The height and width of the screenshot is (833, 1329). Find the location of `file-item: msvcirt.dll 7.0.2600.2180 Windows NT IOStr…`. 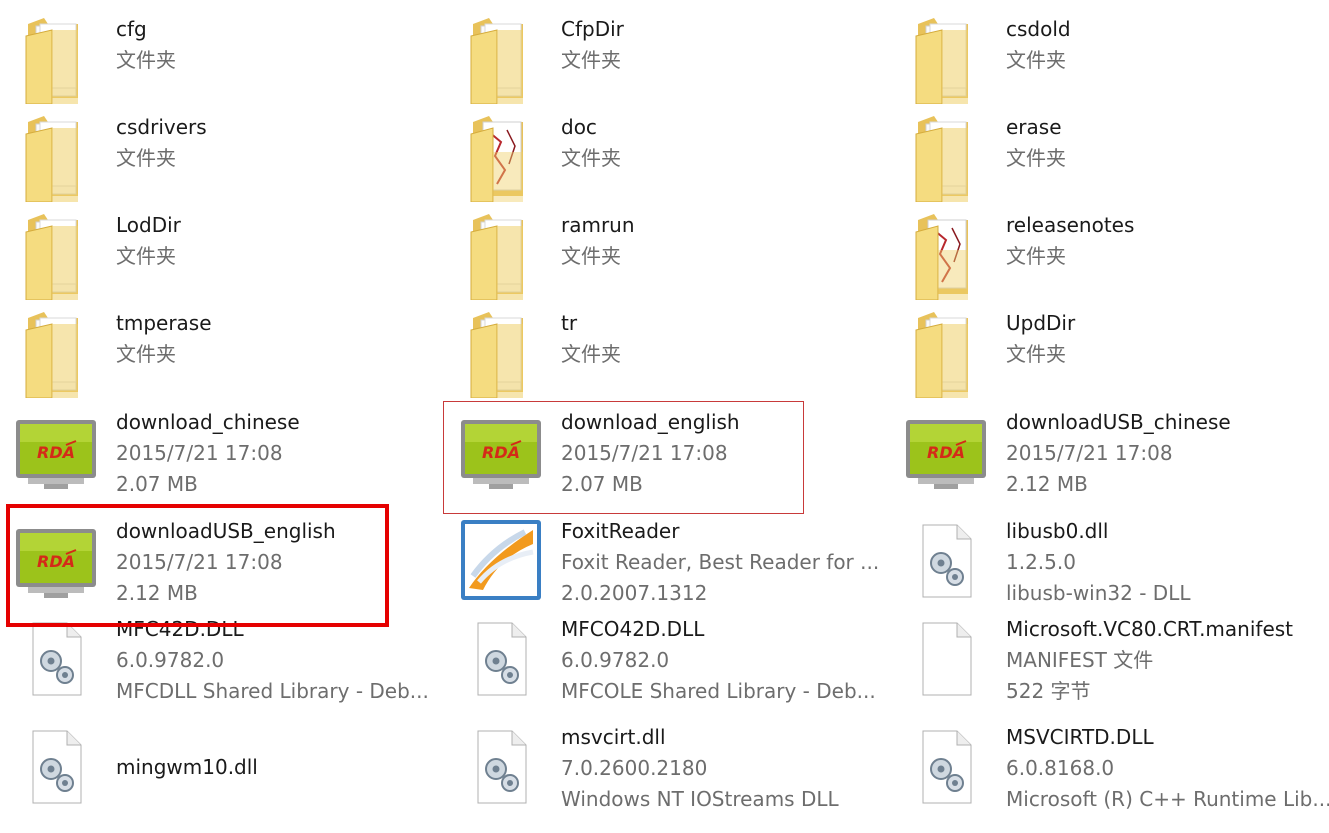

file-item: msvcirt.dll 7.0.2600.2180 Windows NT IOStr… is located at coordinates (666, 767).